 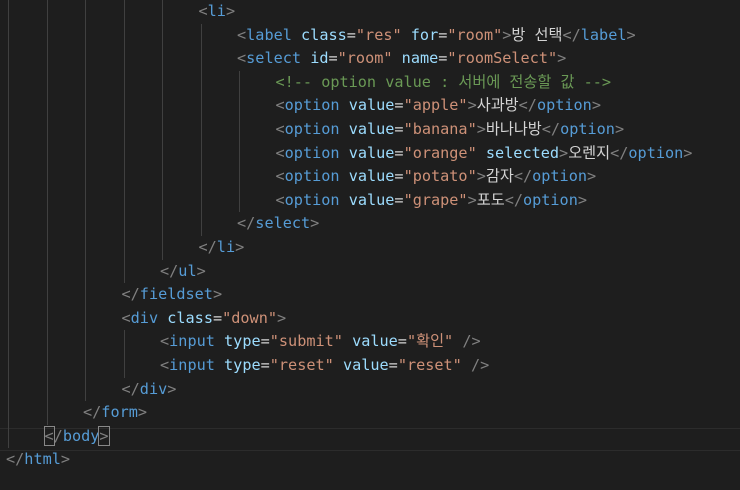 What do you see at coordinates (324, 366) in the screenshot?
I see `code-line: <input type="reset" value="reset" />` at bounding box center [324, 366].